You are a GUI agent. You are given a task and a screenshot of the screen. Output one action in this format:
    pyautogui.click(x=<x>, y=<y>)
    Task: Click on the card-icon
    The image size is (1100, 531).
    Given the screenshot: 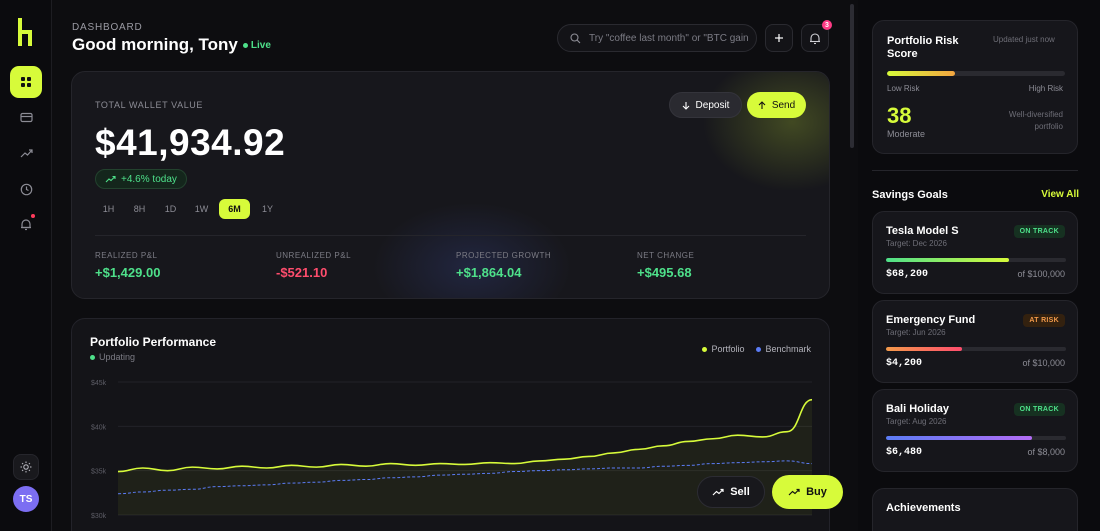 What is the action you would take?
    pyautogui.click(x=26, y=117)
    